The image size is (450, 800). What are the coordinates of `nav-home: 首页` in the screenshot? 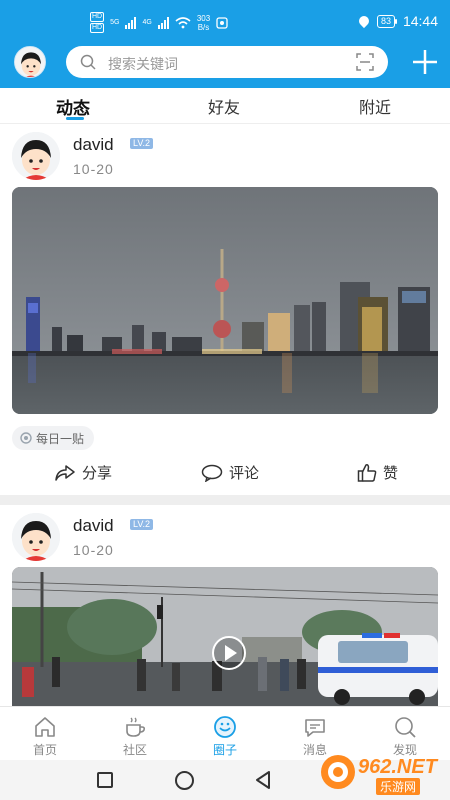 It's located at (45, 734).